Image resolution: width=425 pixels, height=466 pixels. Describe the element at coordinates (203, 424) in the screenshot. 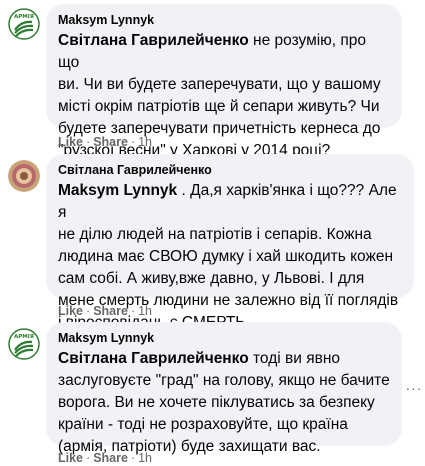

I see `comment-line: країни - тоді не розраховуйте, що країна` at that location.